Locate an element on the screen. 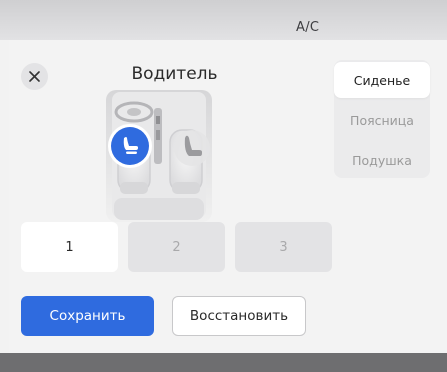 The height and width of the screenshot is (372, 447). save-button-label: Сохранить is located at coordinates (87, 316).